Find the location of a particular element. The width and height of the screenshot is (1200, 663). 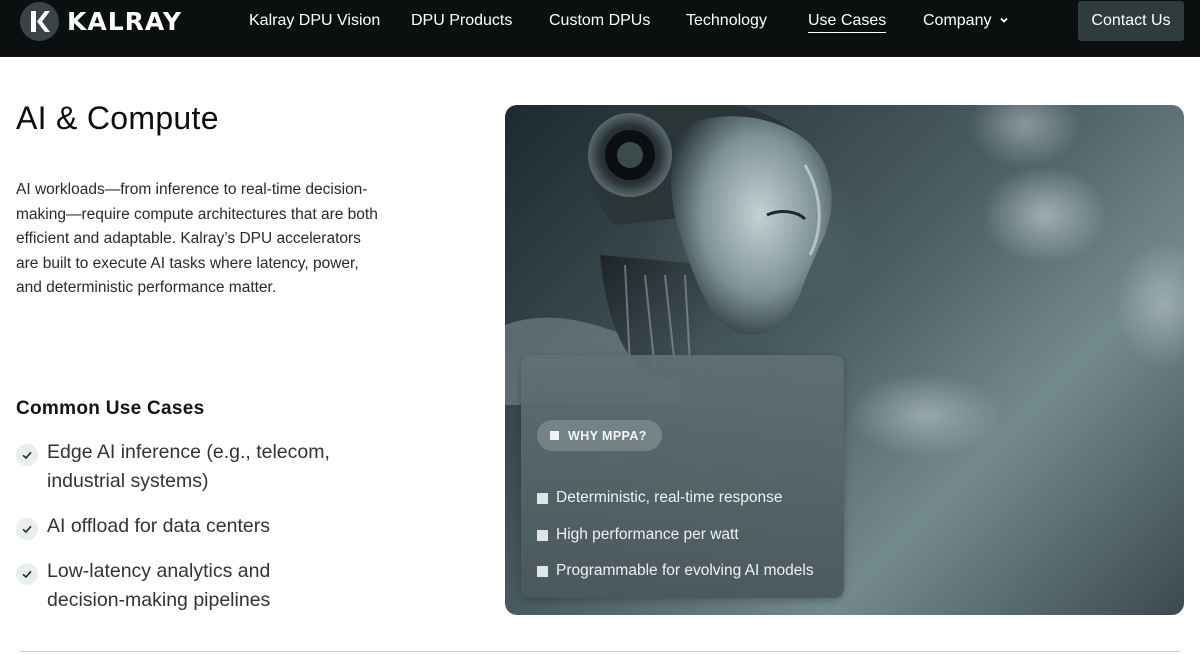

nav-link-dpu-products: DPU Products is located at coordinates (461, 21).